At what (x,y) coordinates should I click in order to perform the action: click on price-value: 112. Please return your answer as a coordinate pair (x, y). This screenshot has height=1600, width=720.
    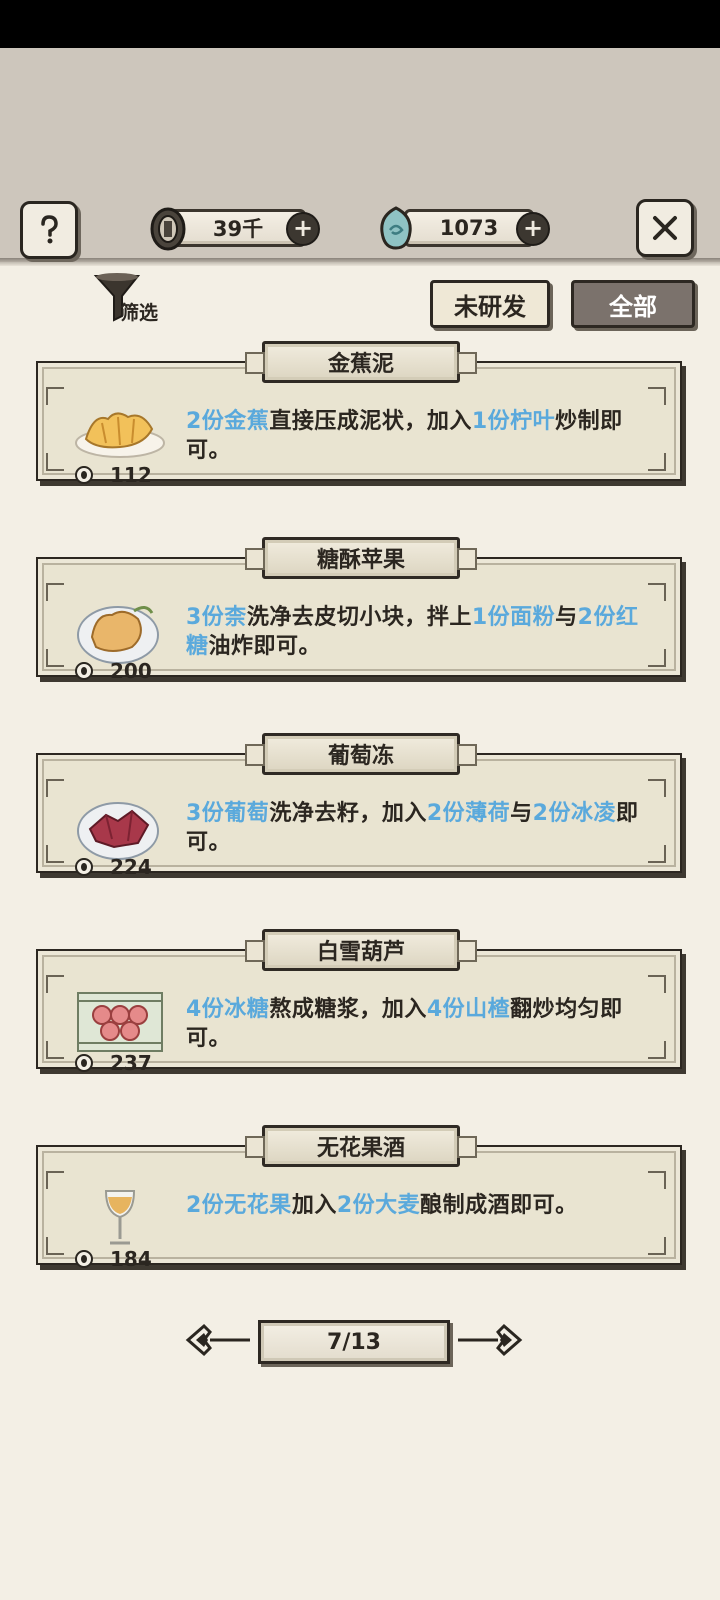
    Looking at the image, I should click on (131, 475).